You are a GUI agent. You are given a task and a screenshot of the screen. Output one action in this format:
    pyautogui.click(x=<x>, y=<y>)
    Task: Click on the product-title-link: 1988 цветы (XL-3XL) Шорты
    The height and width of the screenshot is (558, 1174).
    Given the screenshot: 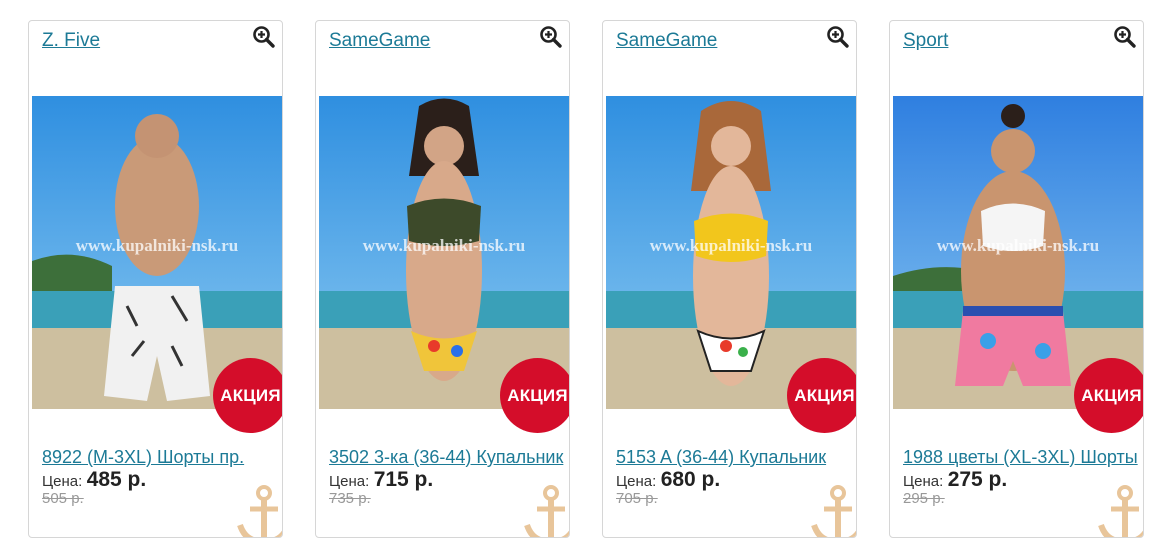 What is the action you would take?
    pyautogui.click(x=1023, y=457)
    